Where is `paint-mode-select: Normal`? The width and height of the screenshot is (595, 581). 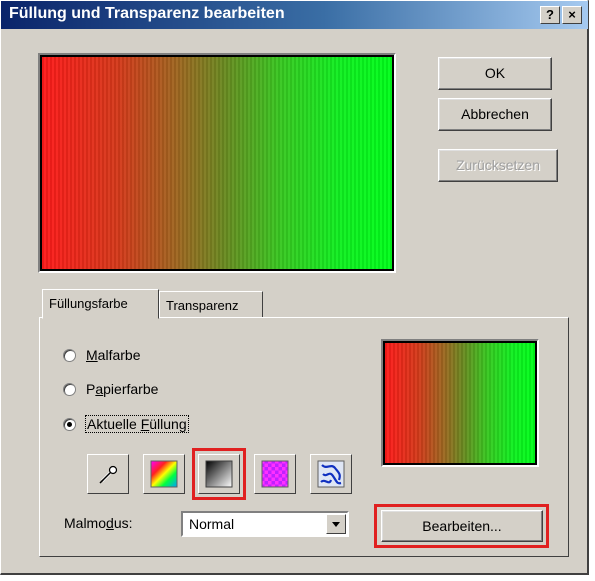
paint-mode-select: Normal is located at coordinates (265, 524).